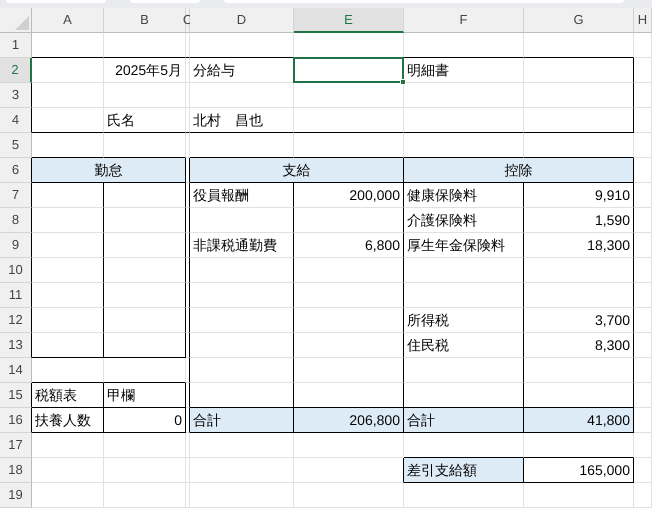  I want to click on item-label: 介護保険料, so click(464, 220).